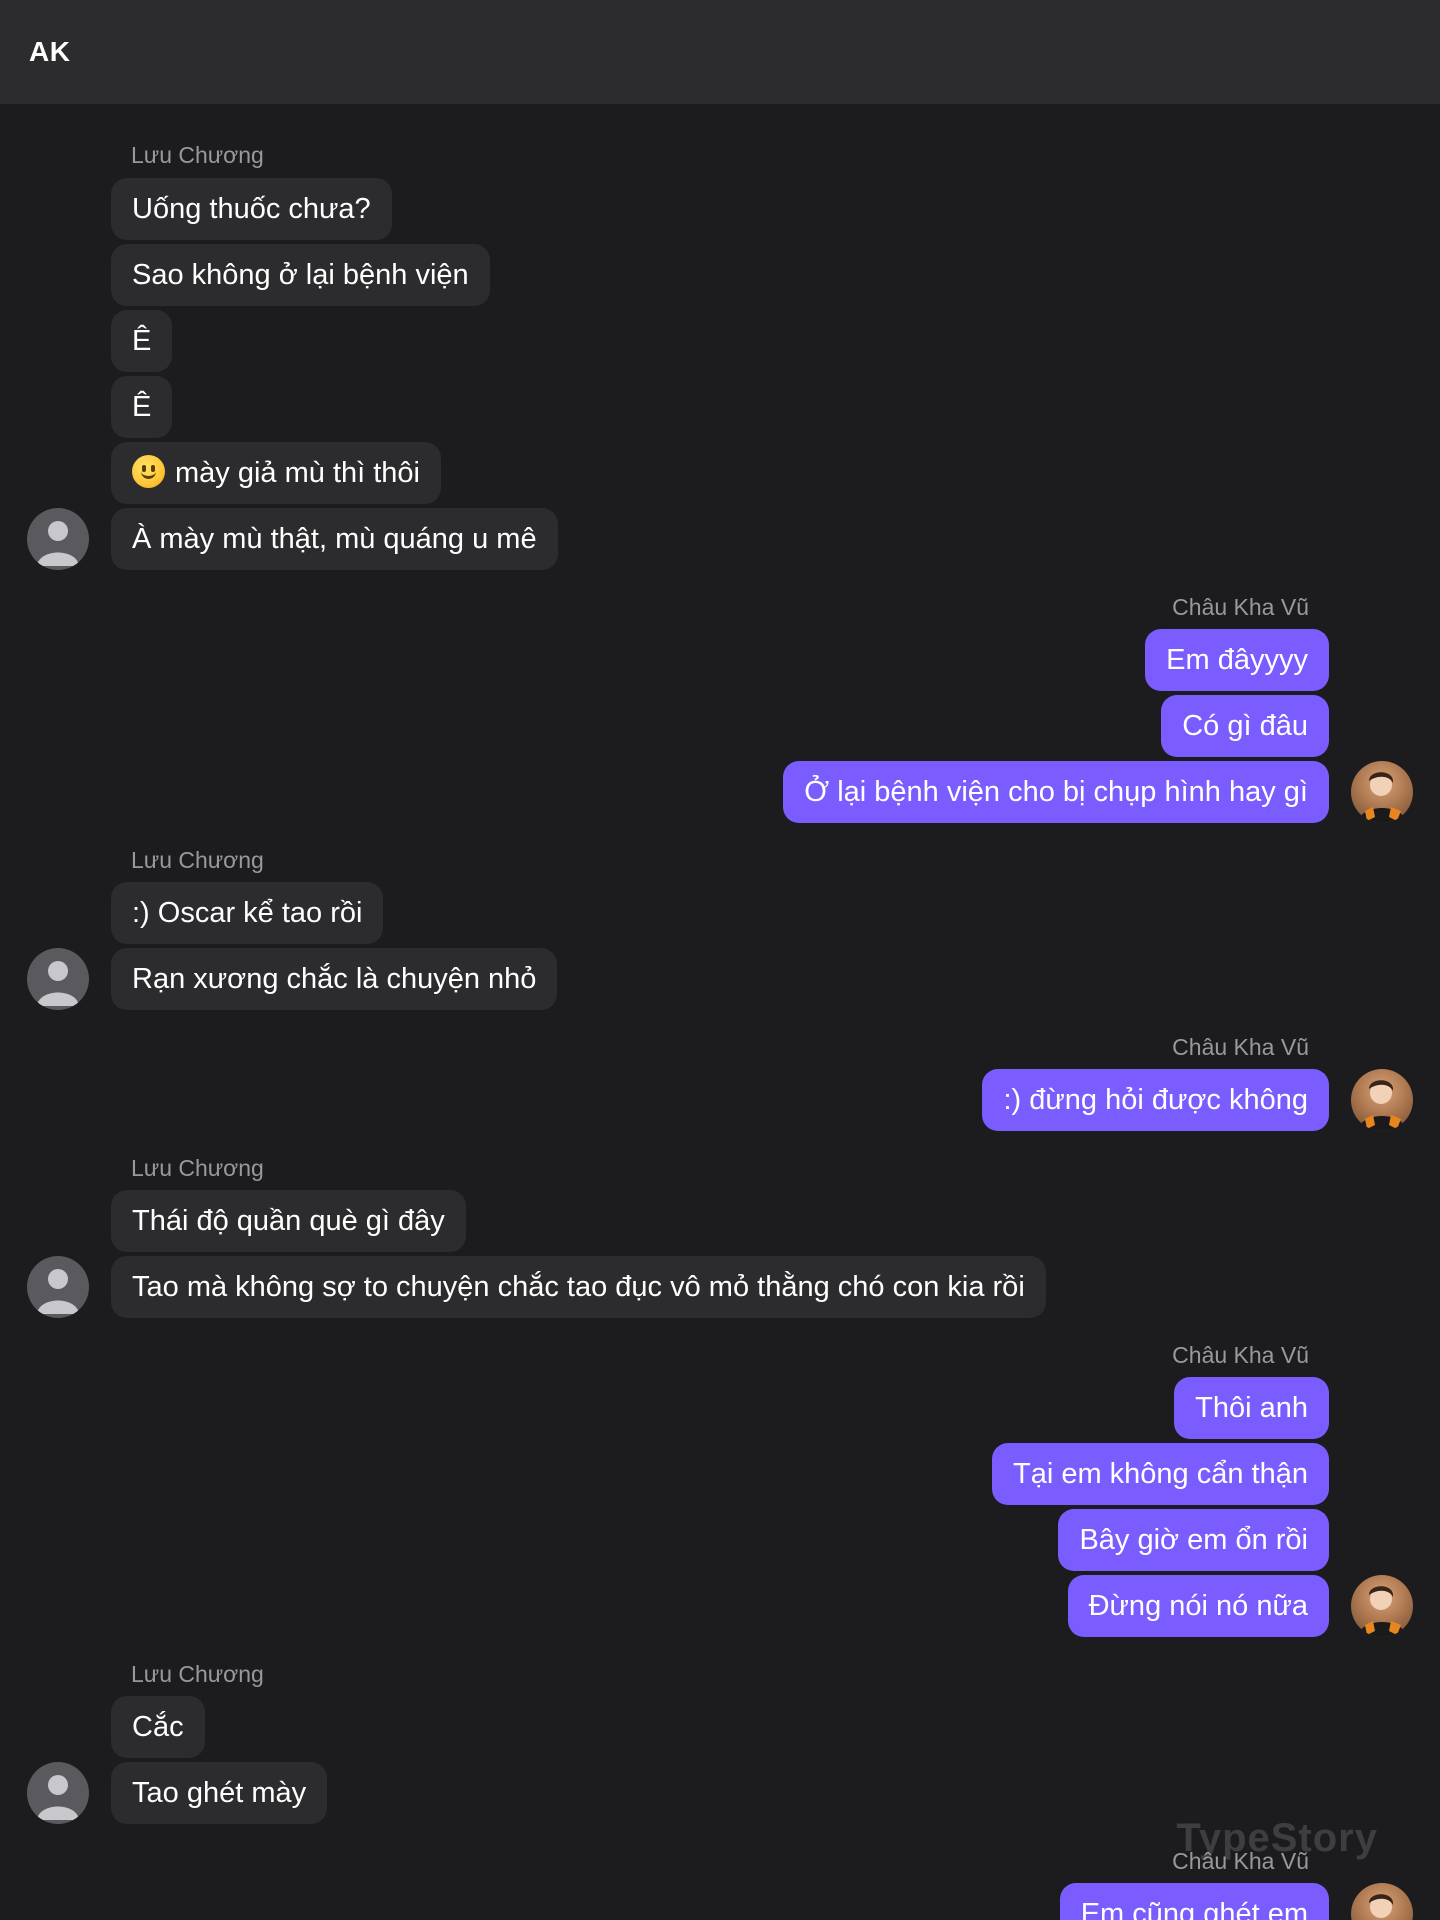 This screenshot has height=1920, width=1440. I want to click on outgoing-message: :) đừng hỏi được không, so click(1155, 1100).